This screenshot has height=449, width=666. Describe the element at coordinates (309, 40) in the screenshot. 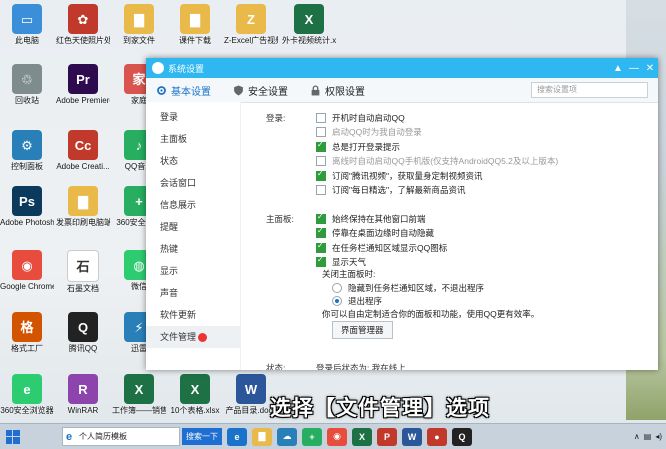

I see `desktop-icon-label: 外卡视频统计.xlsx` at that location.